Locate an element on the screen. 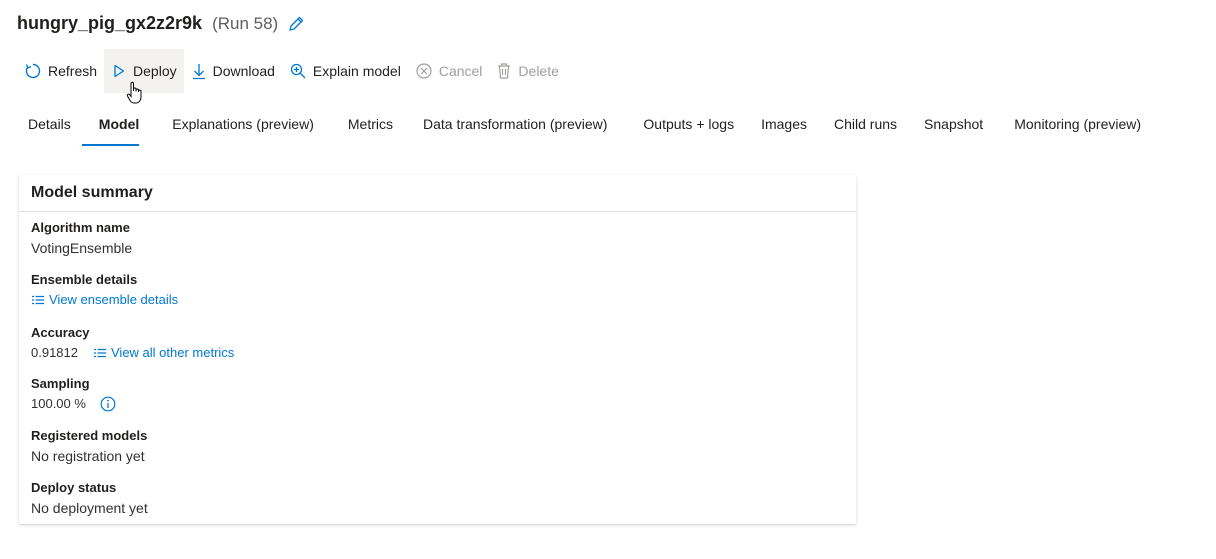 Image resolution: width=1216 pixels, height=559 pixels. ensemble-label: Ensemble details is located at coordinates (84, 279).